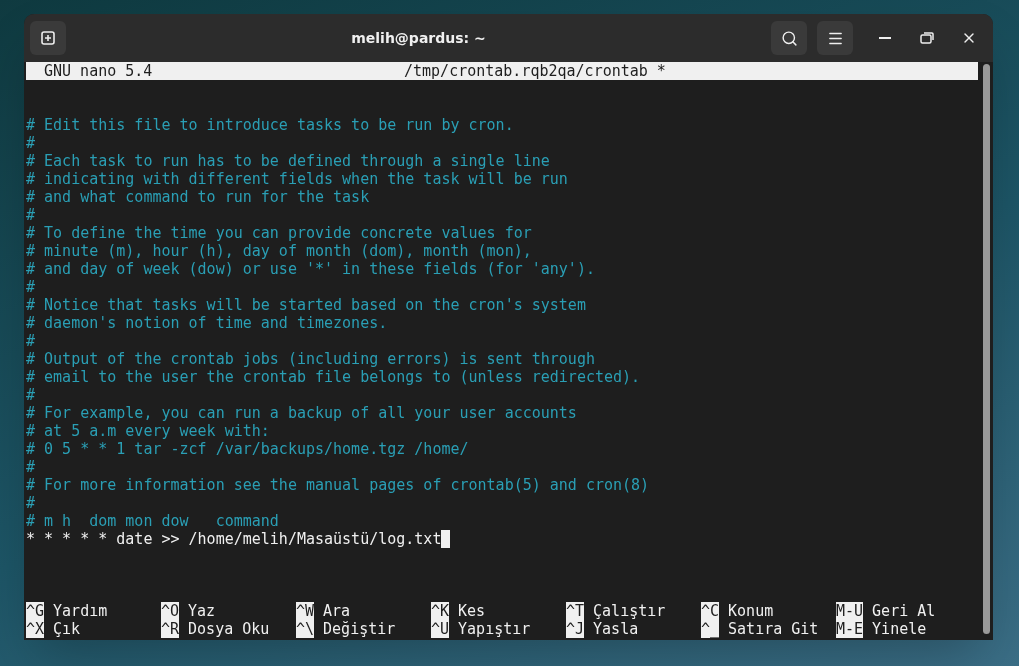 This screenshot has height=666, width=1019. Describe the element at coordinates (337, 611) in the screenshot. I see `shortcut-label: Ara` at that location.